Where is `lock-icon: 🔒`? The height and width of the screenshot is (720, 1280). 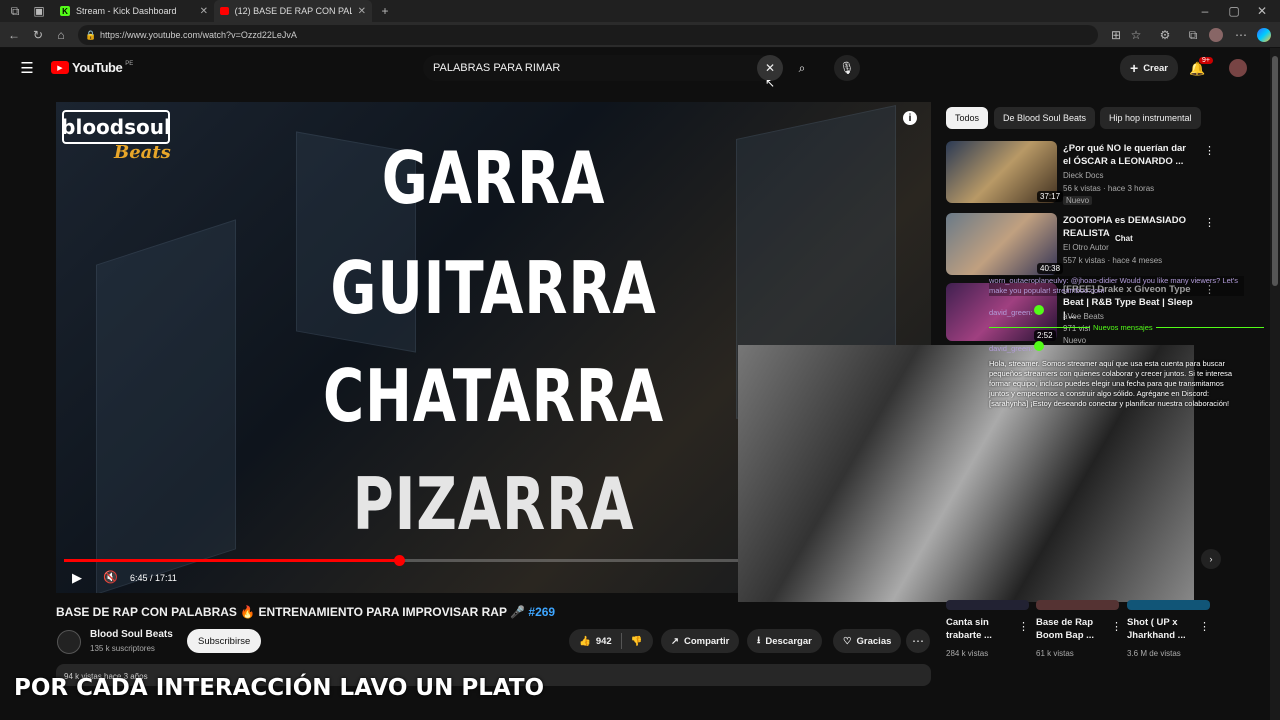 lock-icon: 🔒 is located at coordinates (91, 34).